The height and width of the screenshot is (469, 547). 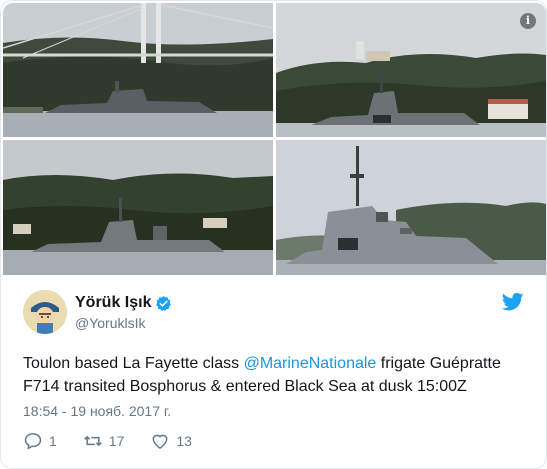 What do you see at coordinates (160, 441) in the screenshot?
I see `like-icon` at bounding box center [160, 441].